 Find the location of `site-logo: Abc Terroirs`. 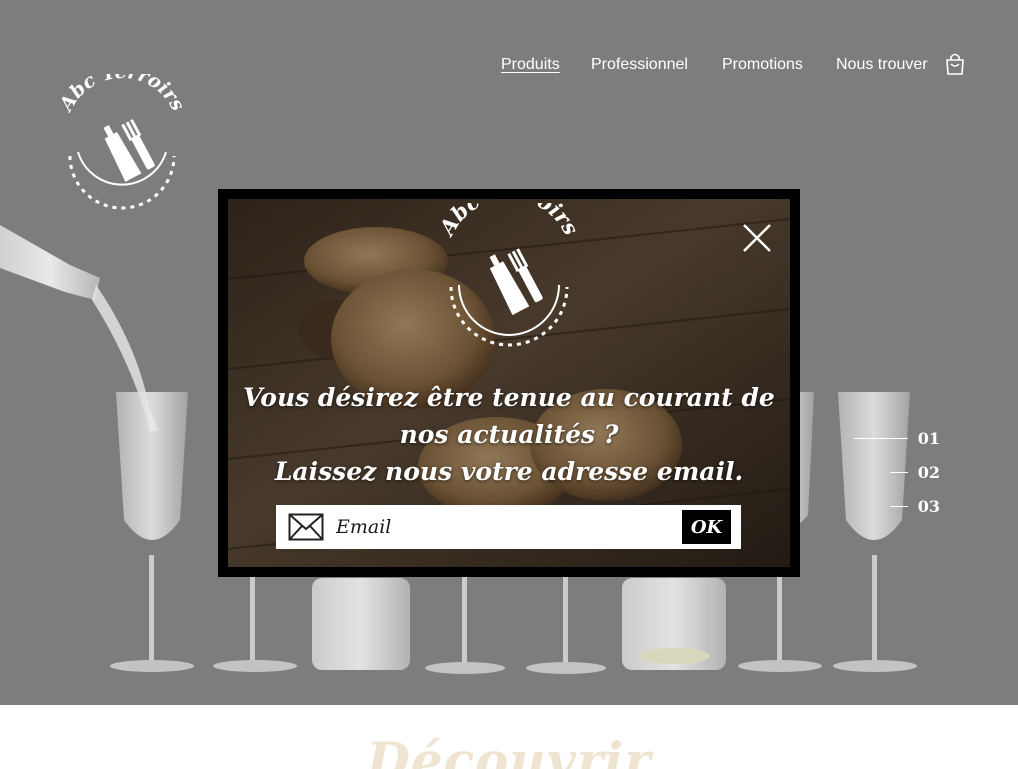

site-logo: Abc Terroirs is located at coordinates (122, 146).